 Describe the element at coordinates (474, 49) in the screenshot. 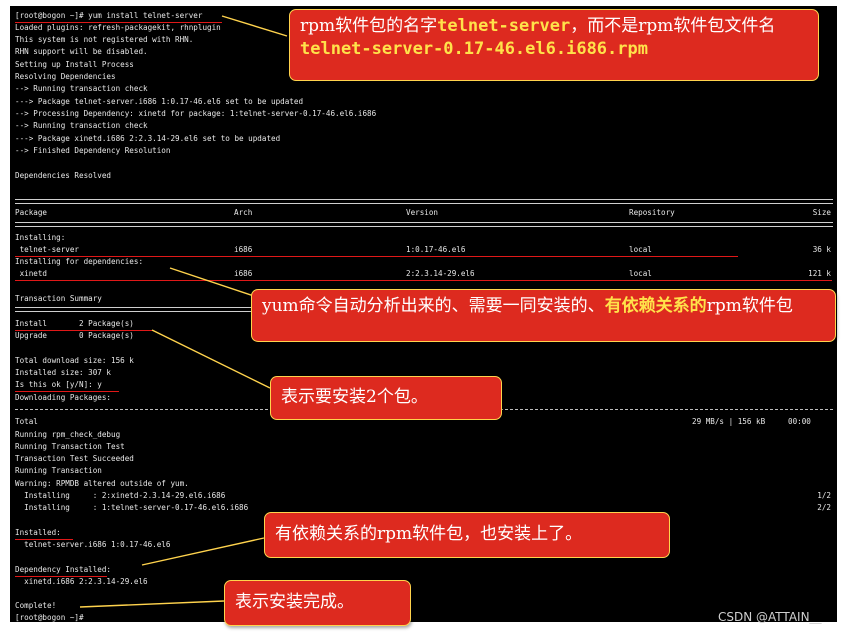

I see `callout-file-highlight: telnet-server-0.17-46.el6.i686.rpm` at that location.